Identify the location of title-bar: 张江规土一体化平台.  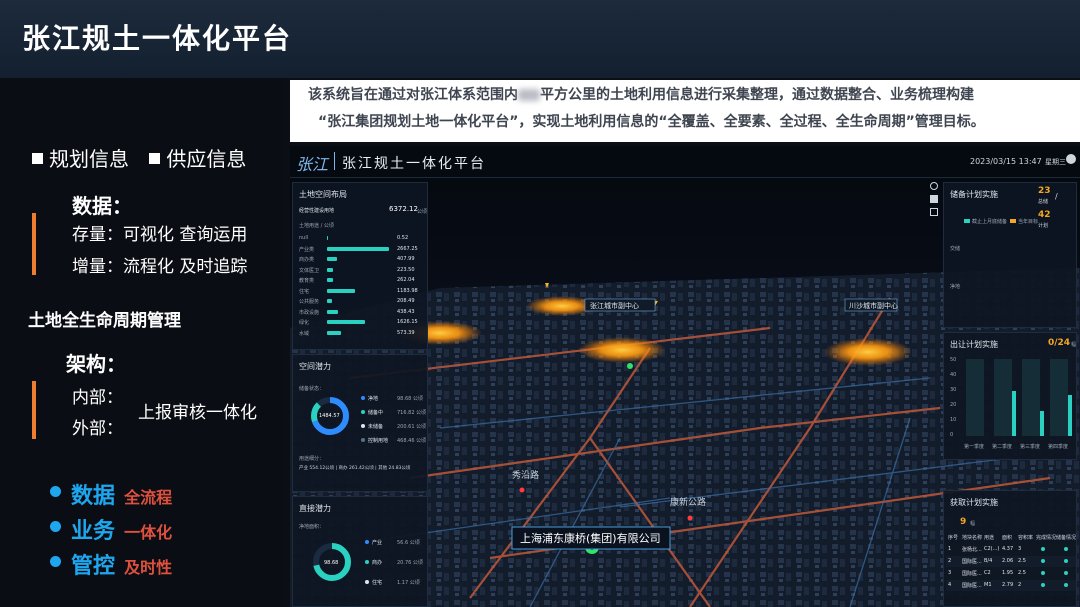
(540, 39).